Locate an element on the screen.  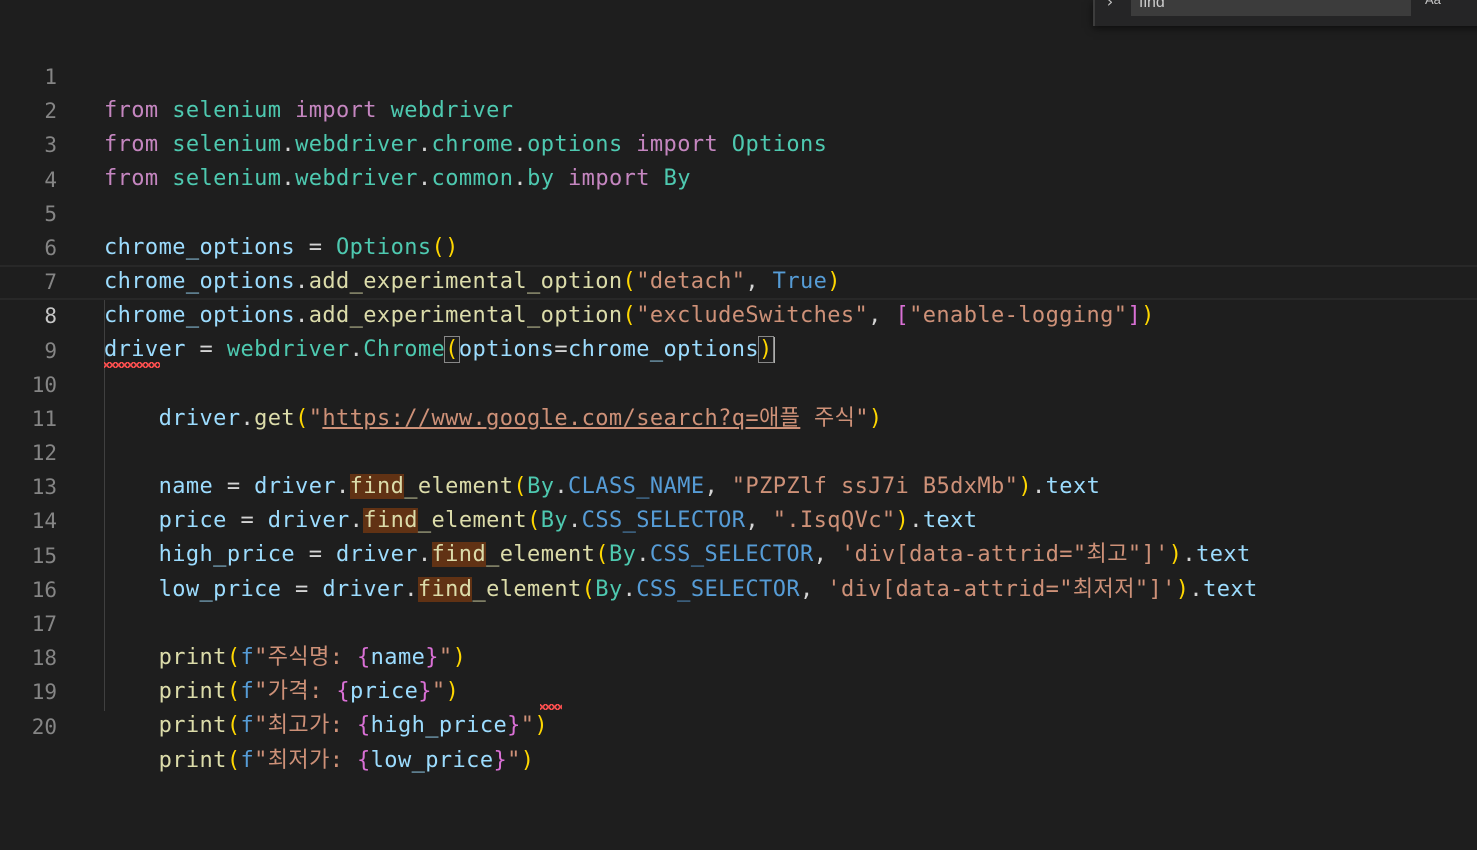
string: "최저가: is located at coordinates (305, 760).